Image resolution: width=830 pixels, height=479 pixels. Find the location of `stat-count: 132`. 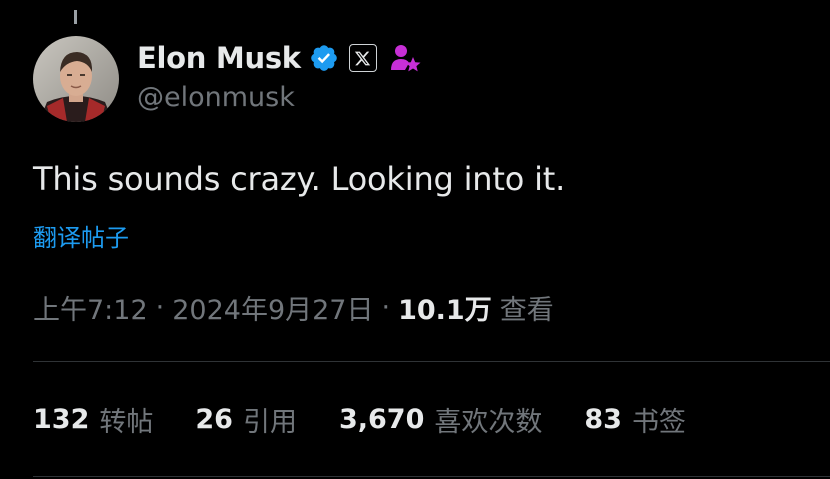

stat-count: 132 is located at coordinates (61, 419).